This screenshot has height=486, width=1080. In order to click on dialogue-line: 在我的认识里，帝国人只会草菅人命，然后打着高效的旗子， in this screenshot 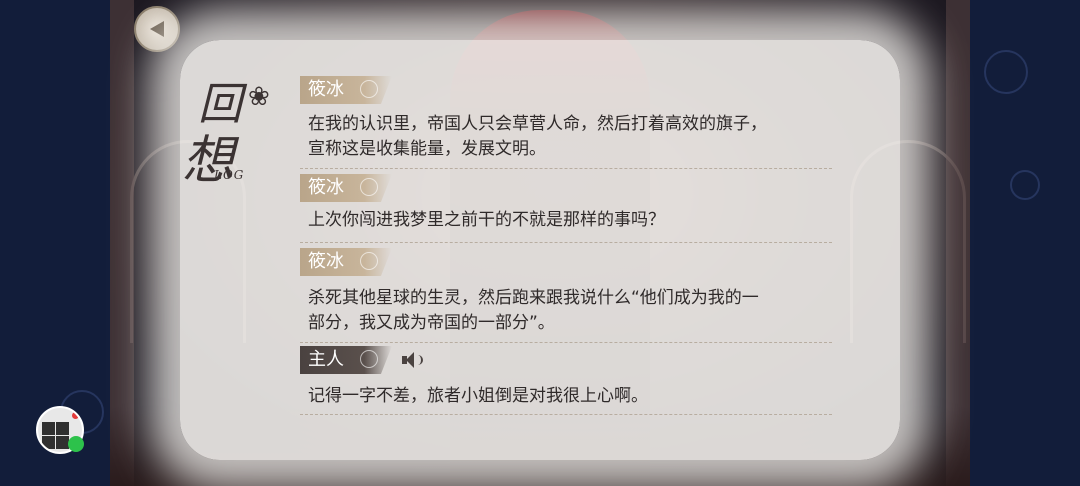, I will do `click(537, 124)`.